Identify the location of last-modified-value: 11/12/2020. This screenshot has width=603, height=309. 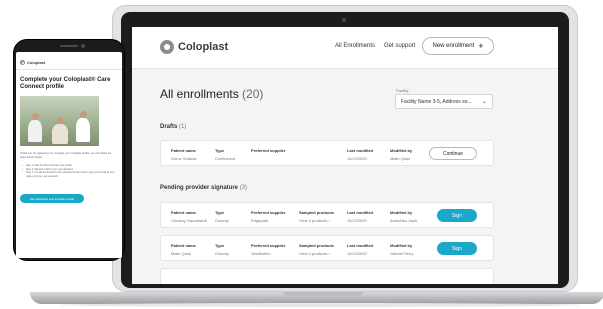
(357, 158).